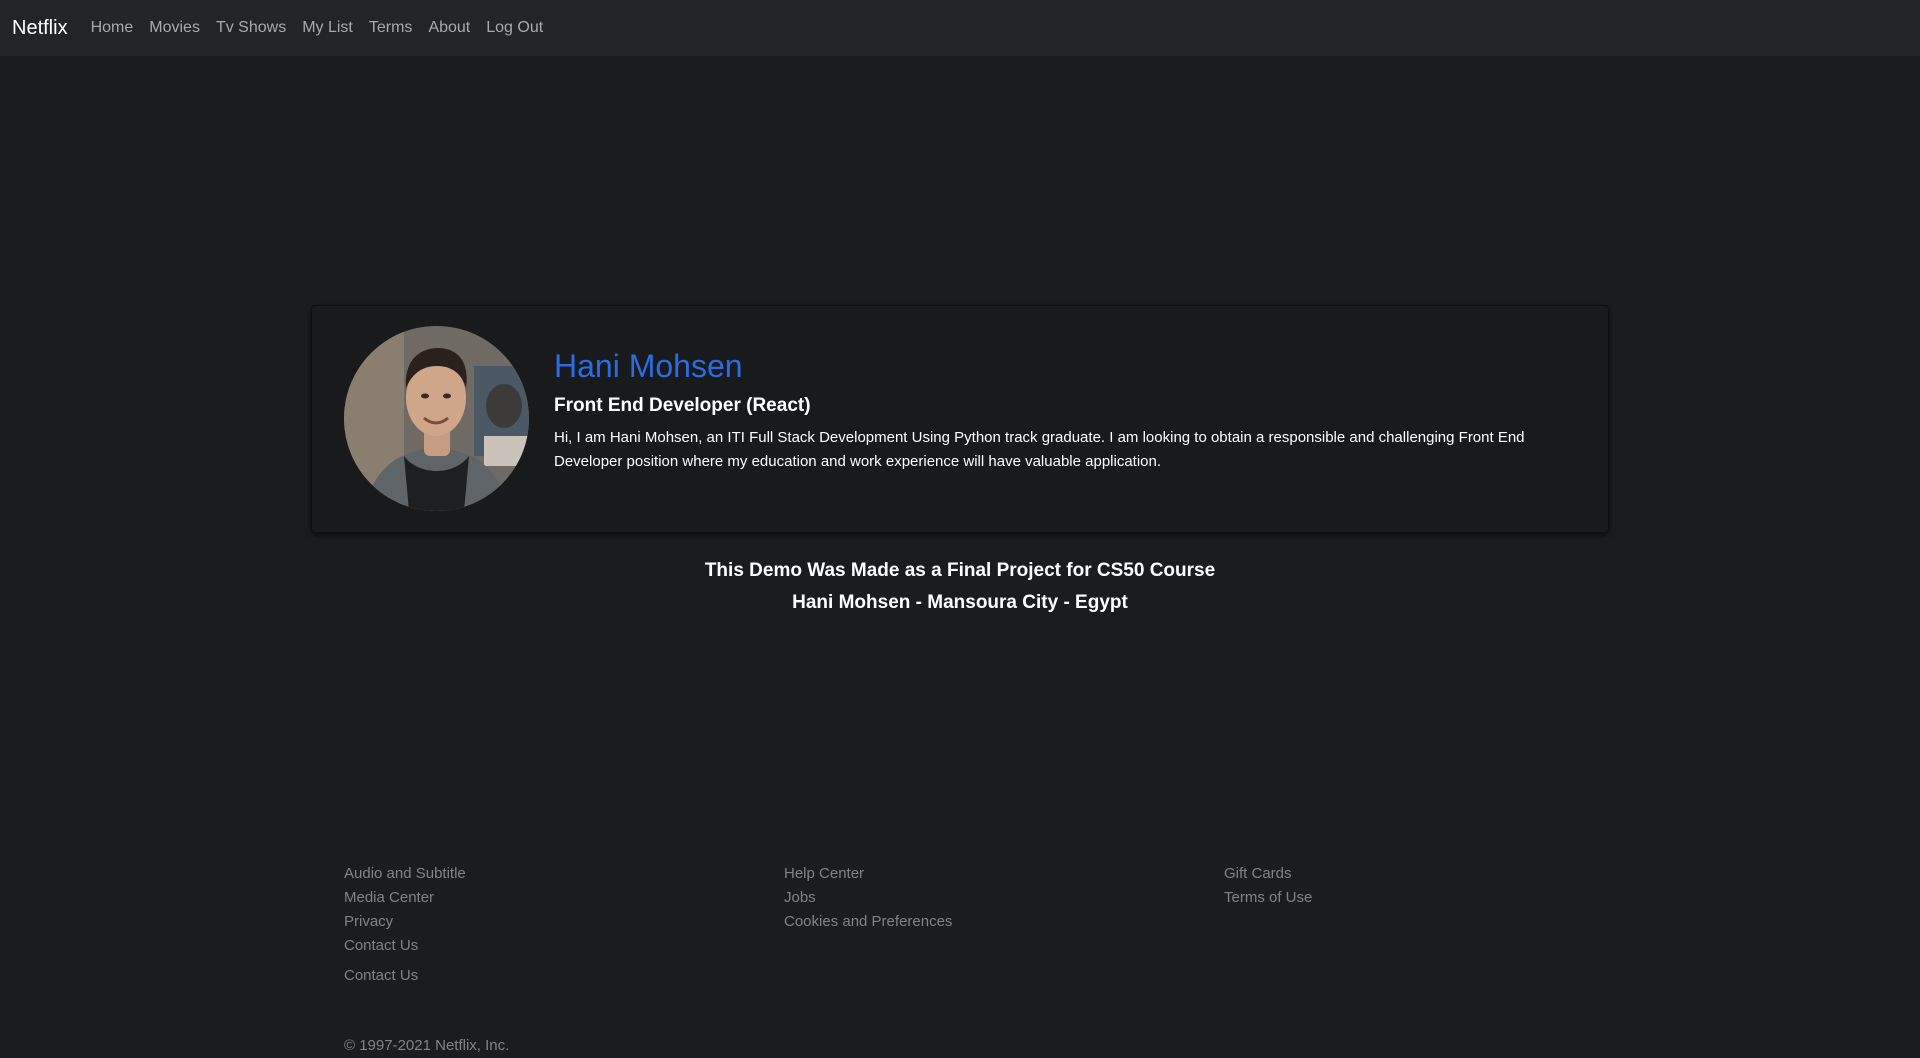  What do you see at coordinates (544, 946) in the screenshot?
I see `footer-link-contact-us: Contact Us` at bounding box center [544, 946].